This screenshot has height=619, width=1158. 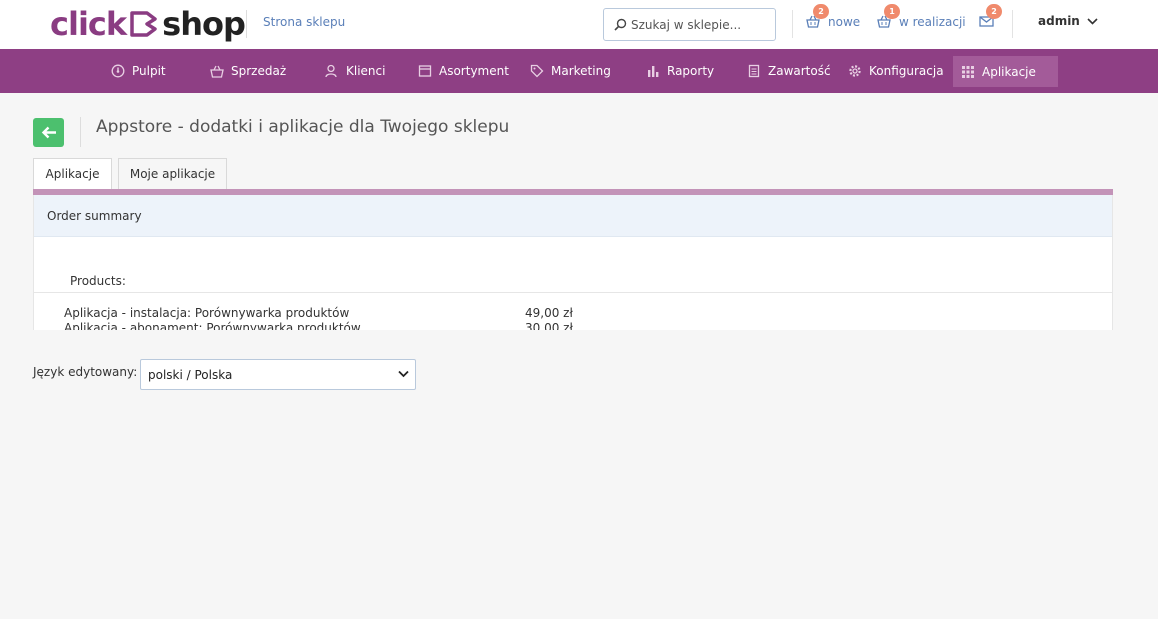 I want to click on new-orders-label: nowe, so click(x=844, y=22).